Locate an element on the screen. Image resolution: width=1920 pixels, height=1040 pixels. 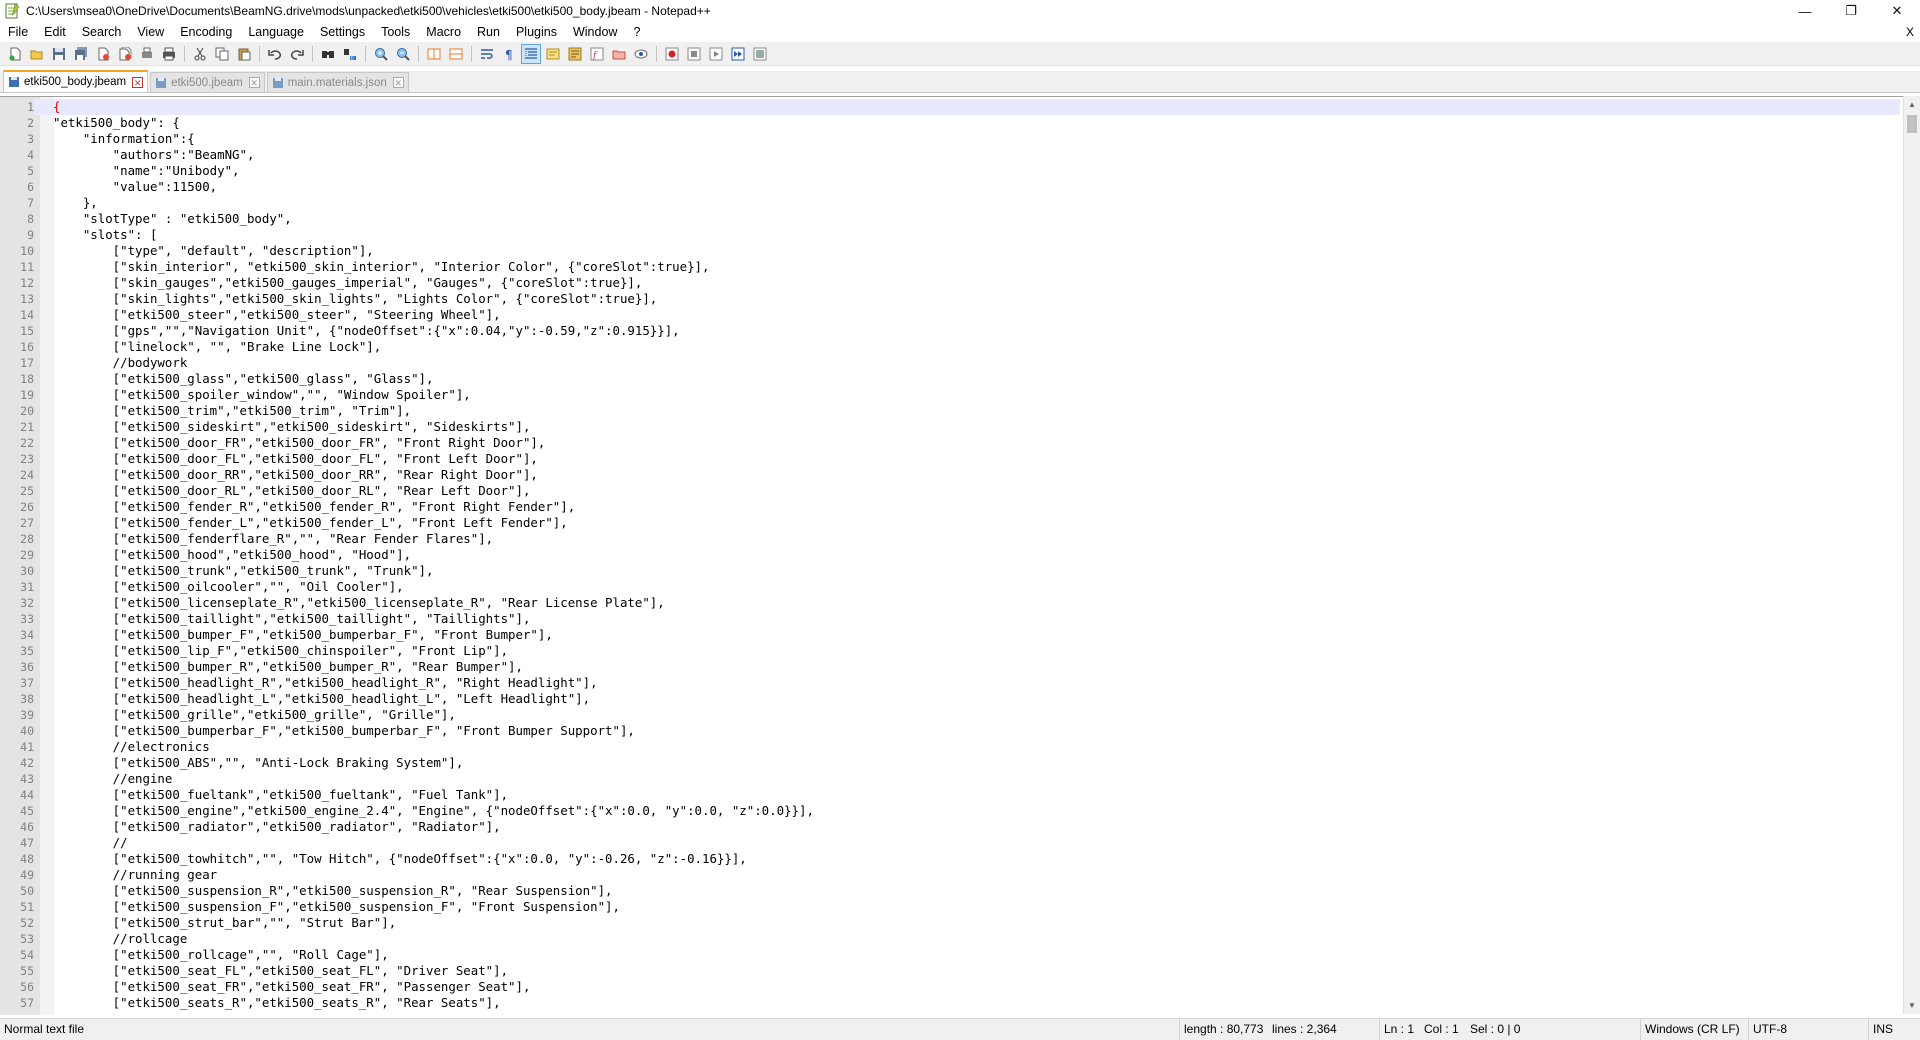
indent-guide-icon is located at coordinates (531, 53).